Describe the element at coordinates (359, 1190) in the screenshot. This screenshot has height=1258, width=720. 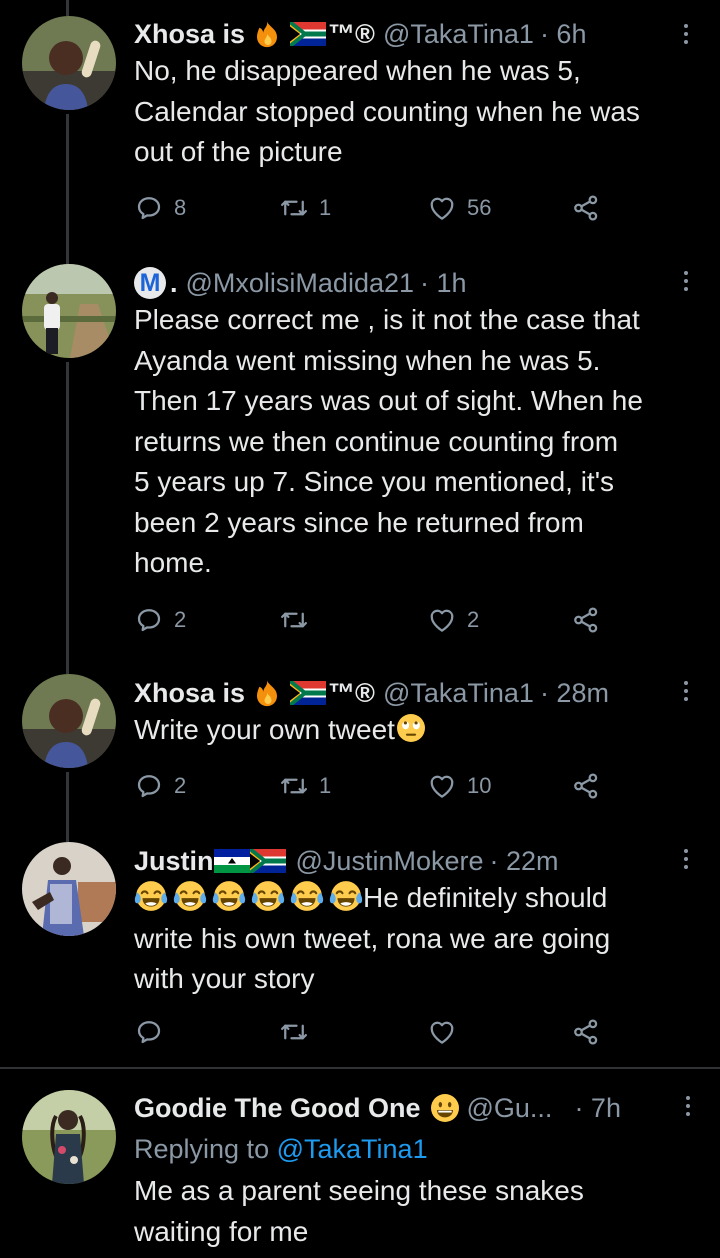
I see `text-line: Me as a parent seeing these snakes` at that location.